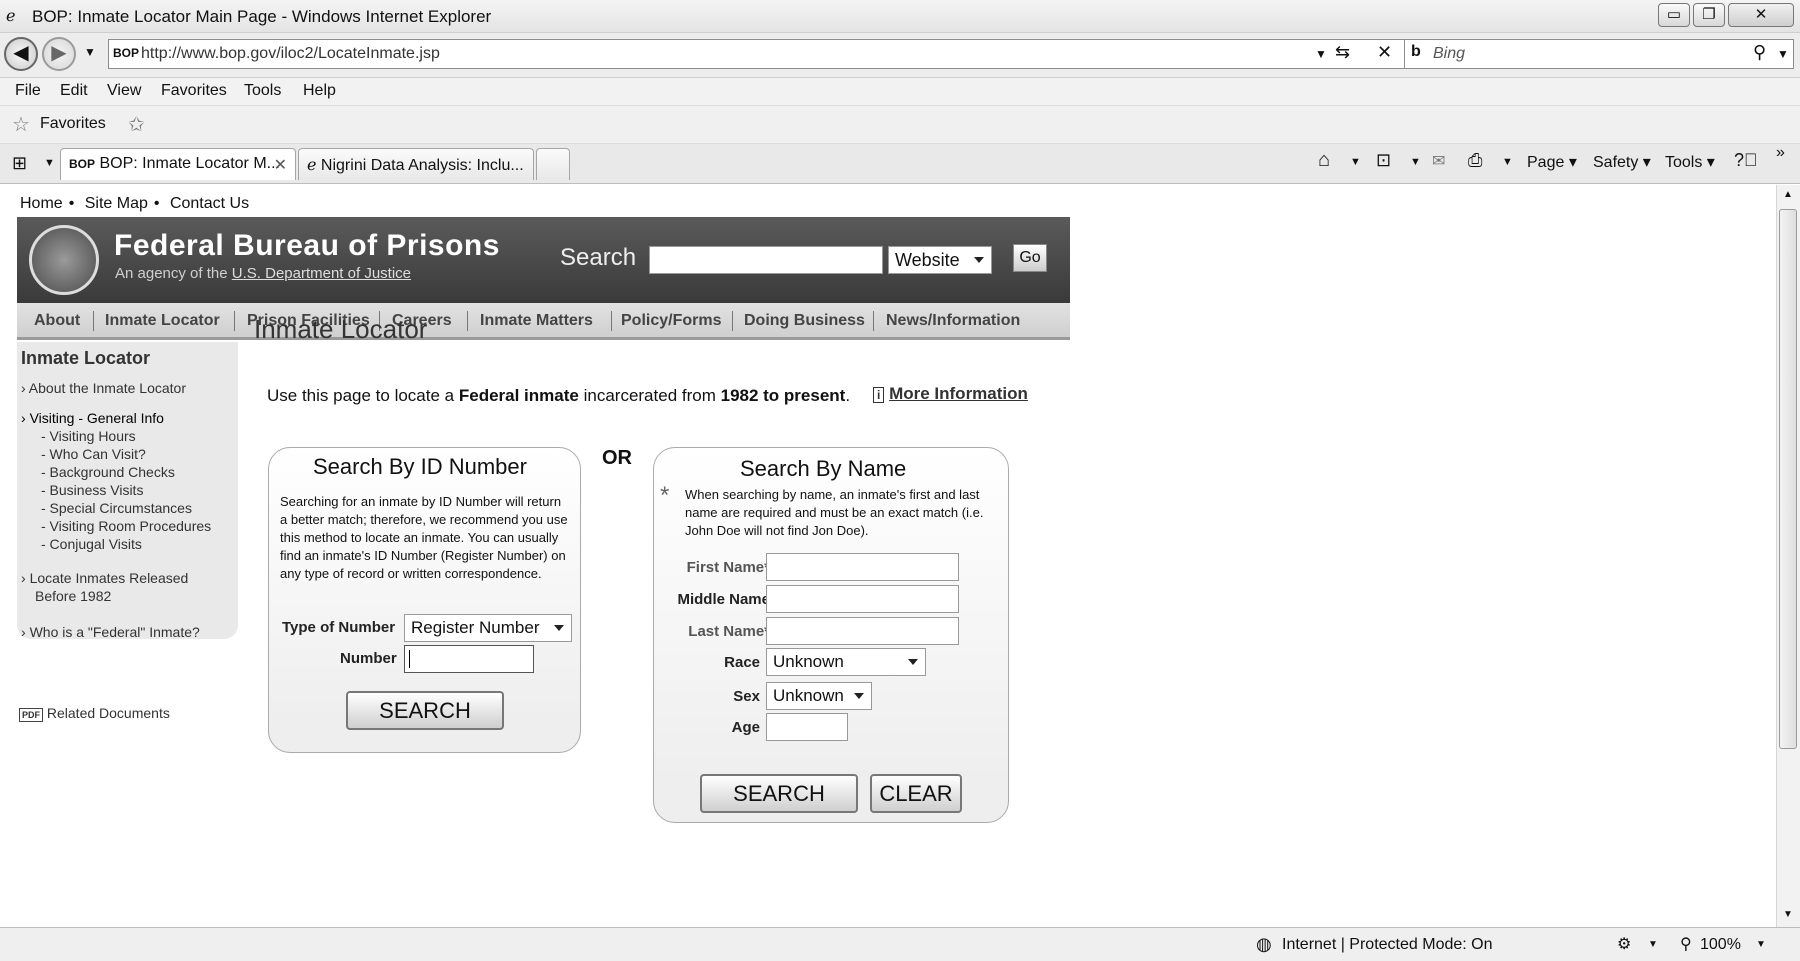  What do you see at coordinates (126, 526) in the screenshot?
I see `sidebar-sub-visiting-room-procedures: - Visiting Room Procedures` at bounding box center [126, 526].